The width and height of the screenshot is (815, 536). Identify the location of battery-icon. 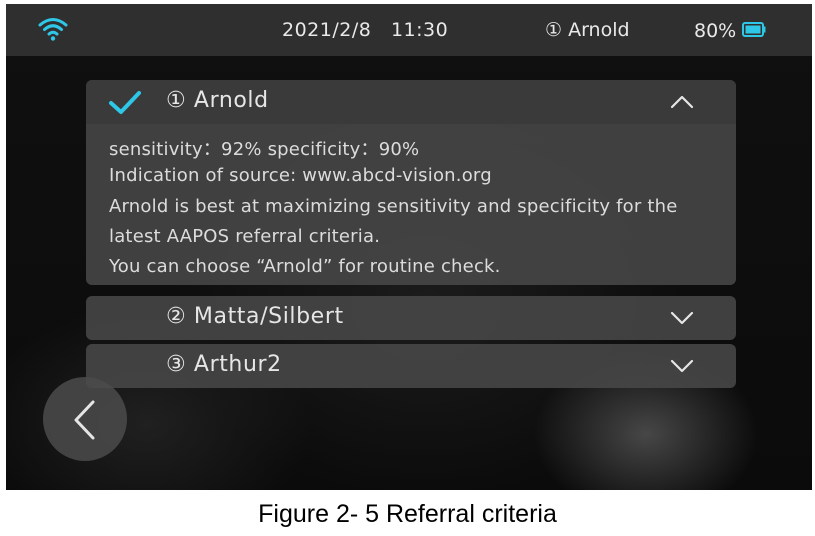
(754, 29).